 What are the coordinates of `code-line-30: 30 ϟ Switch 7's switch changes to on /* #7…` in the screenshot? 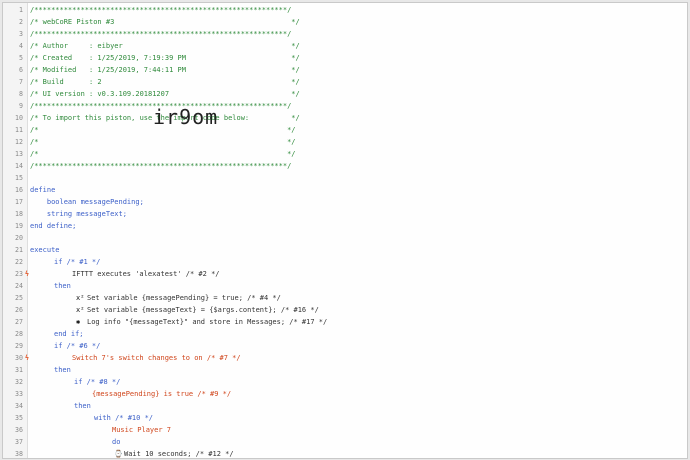 It's located at (345, 358).